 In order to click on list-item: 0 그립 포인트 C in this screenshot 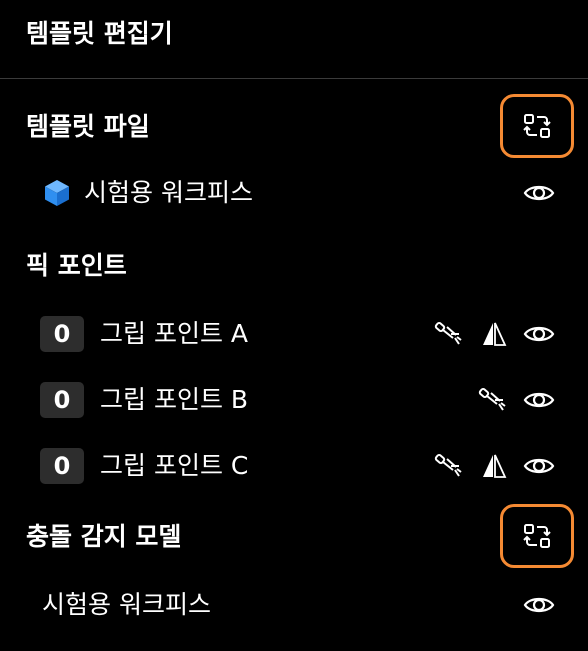, I will do `click(300, 466)`.